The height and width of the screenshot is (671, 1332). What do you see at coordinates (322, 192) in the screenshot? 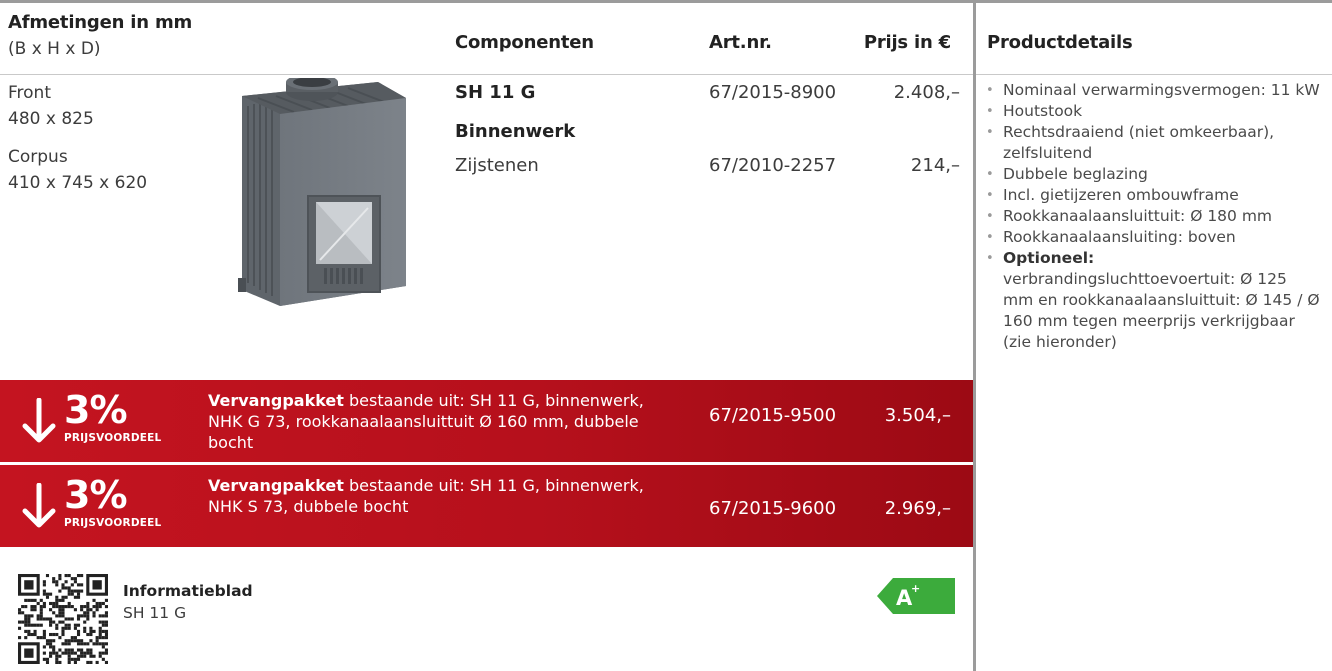
I see `stove-insert-image` at bounding box center [322, 192].